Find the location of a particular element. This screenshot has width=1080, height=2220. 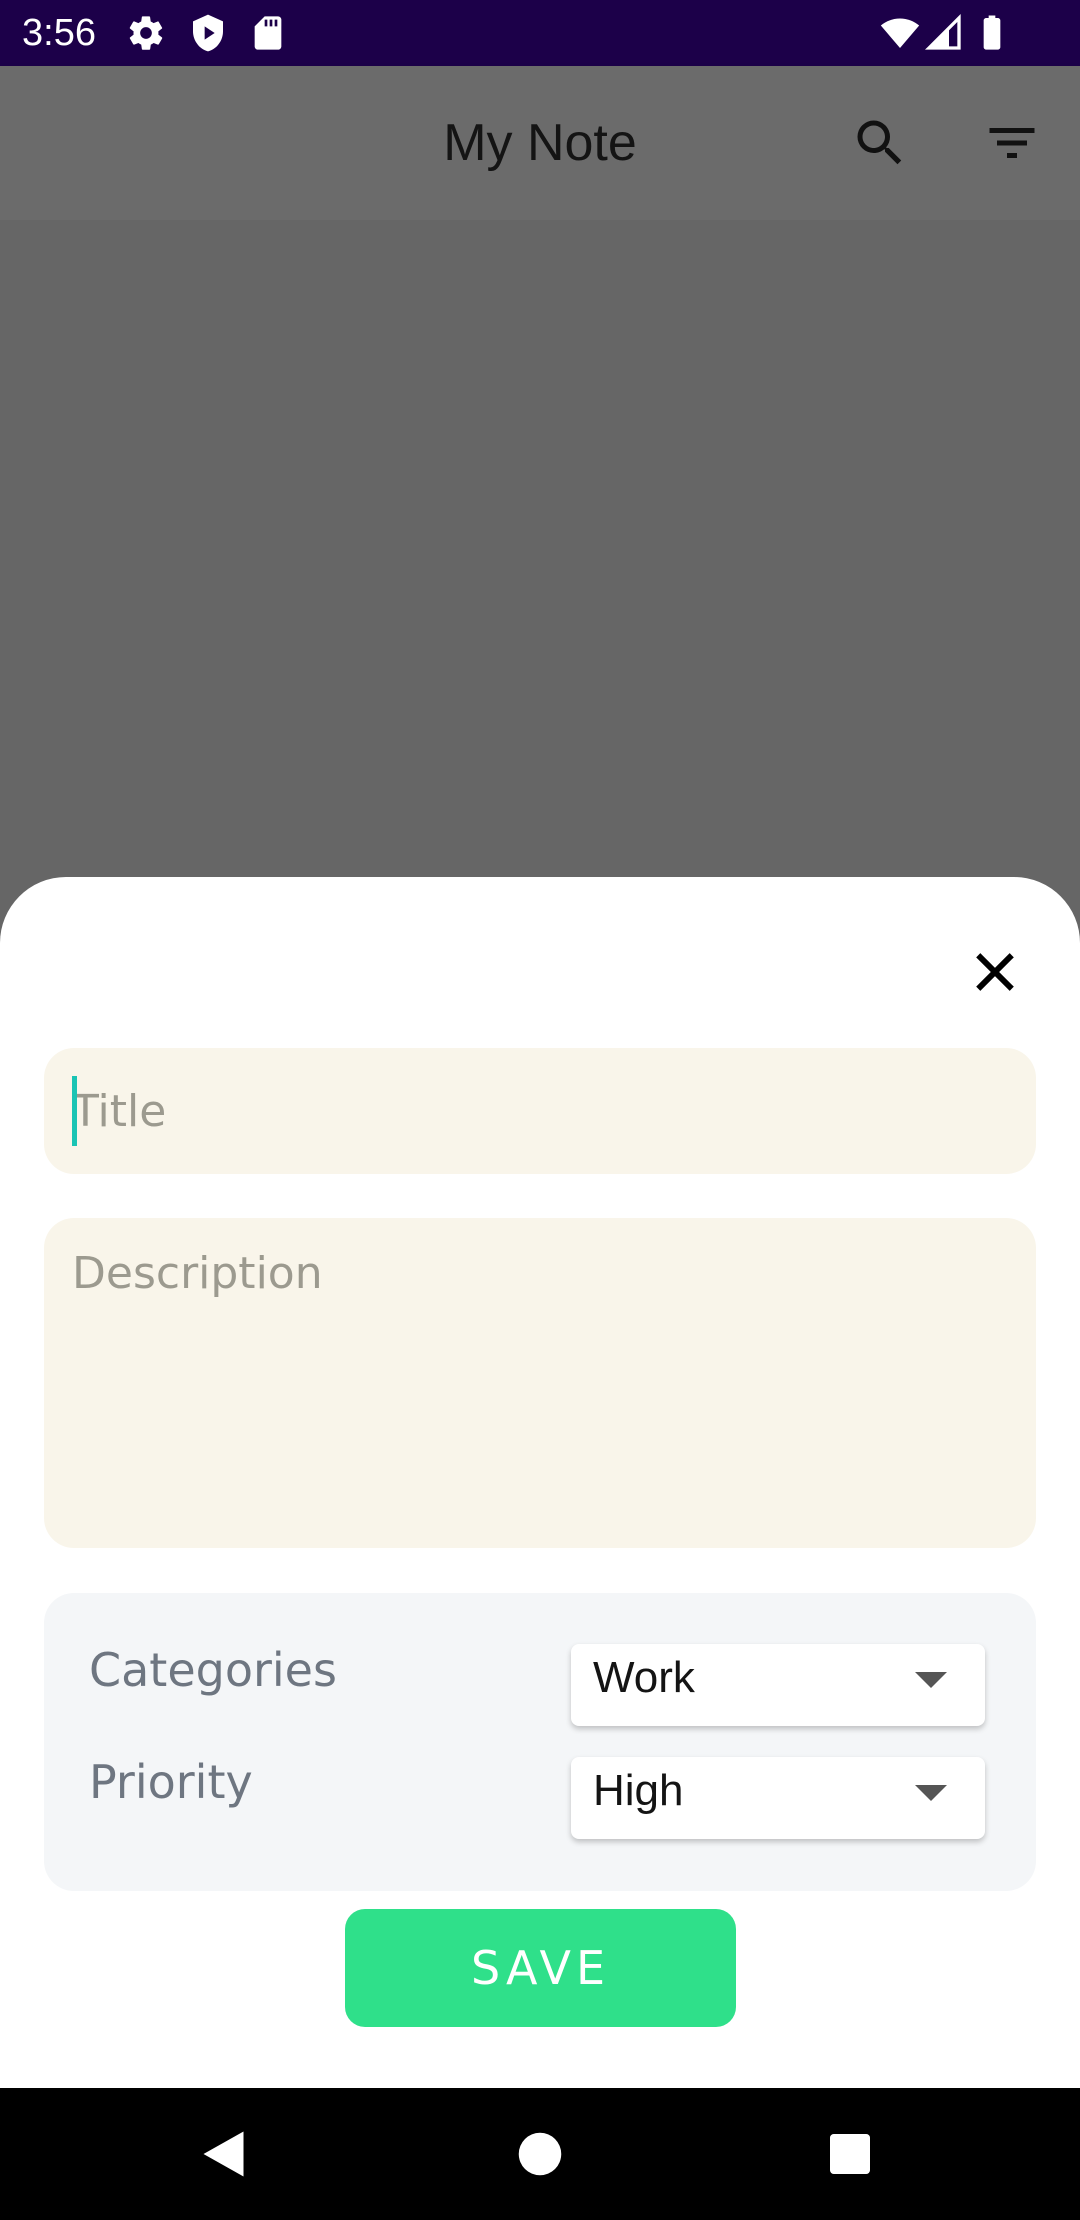

priority-dropdown: High is located at coordinates (778, 1798).